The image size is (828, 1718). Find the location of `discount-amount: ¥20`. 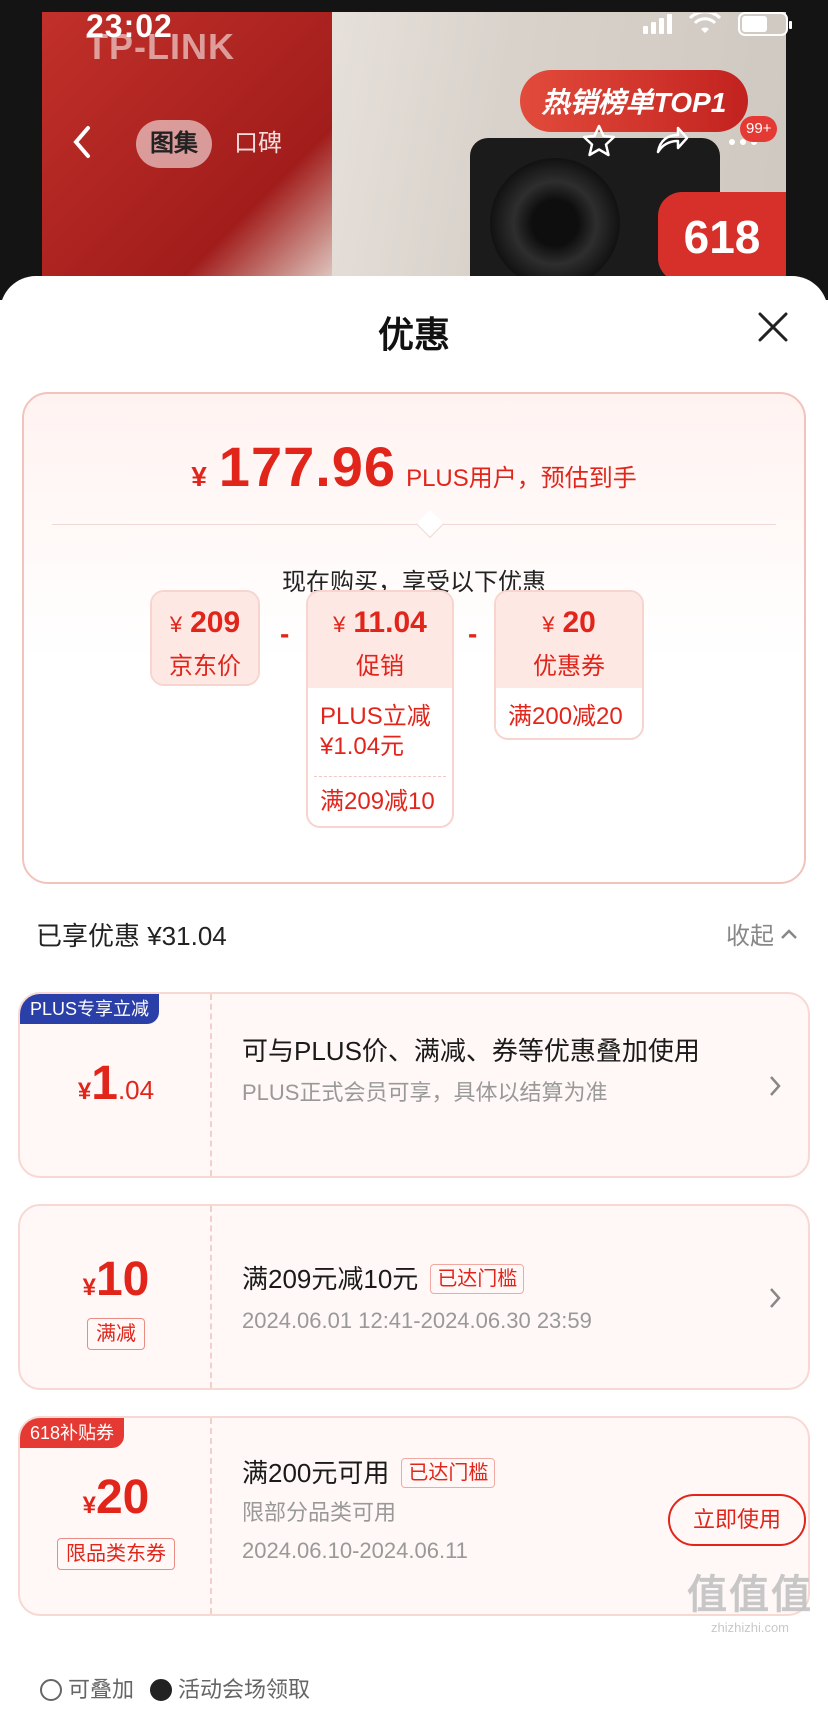

discount-amount: ¥20 is located at coordinates (116, 1497).